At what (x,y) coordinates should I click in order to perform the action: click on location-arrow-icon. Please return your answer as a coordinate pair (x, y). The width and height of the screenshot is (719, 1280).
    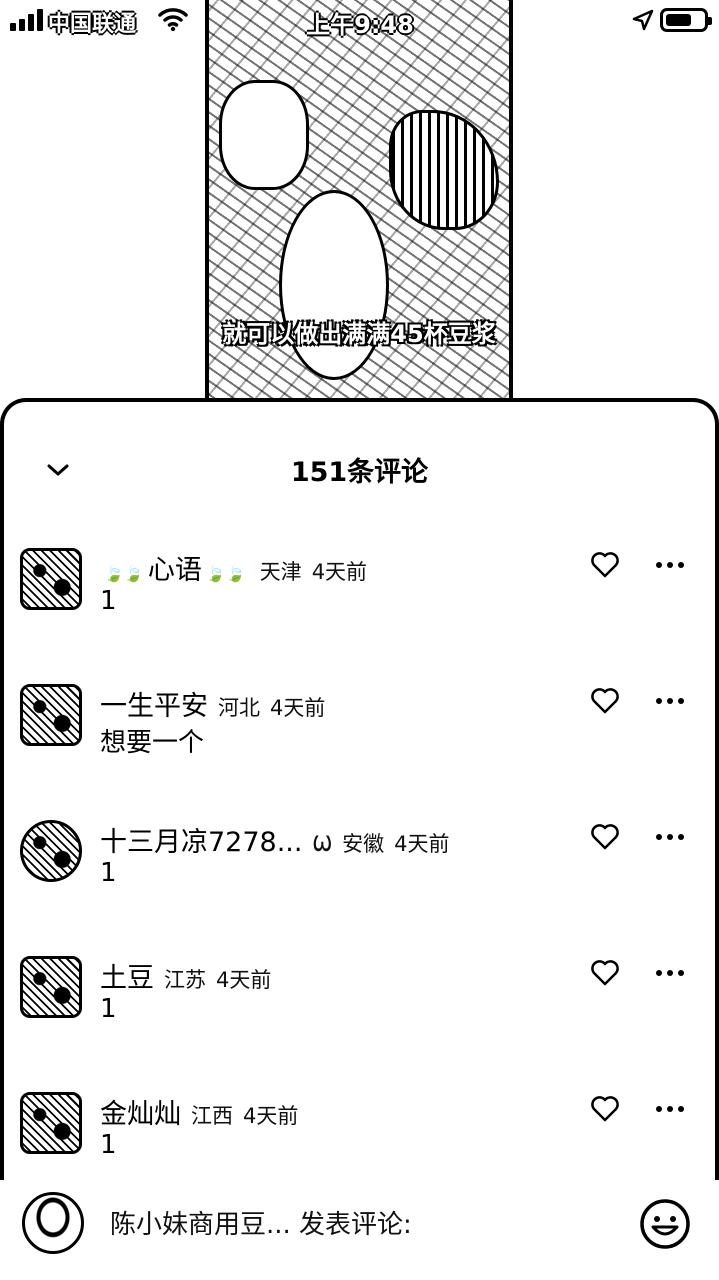
    Looking at the image, I should click on (643, 20).